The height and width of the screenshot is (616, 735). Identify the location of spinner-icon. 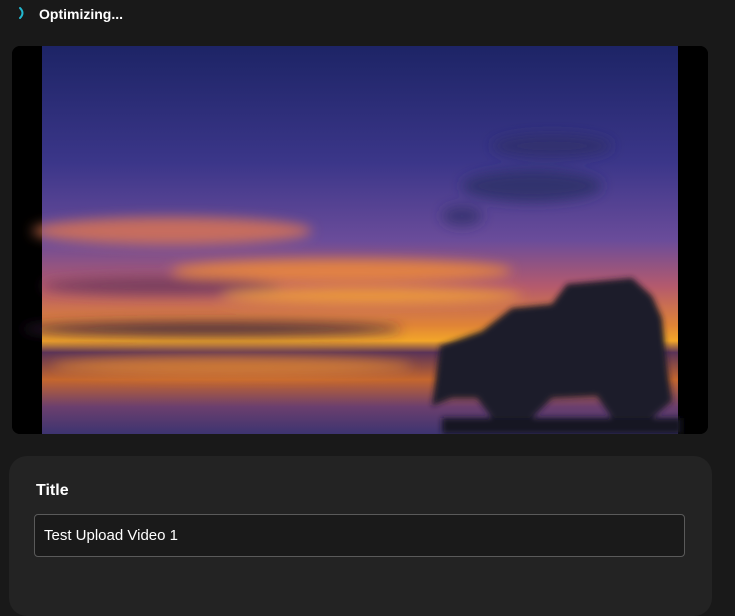
(22, 13).